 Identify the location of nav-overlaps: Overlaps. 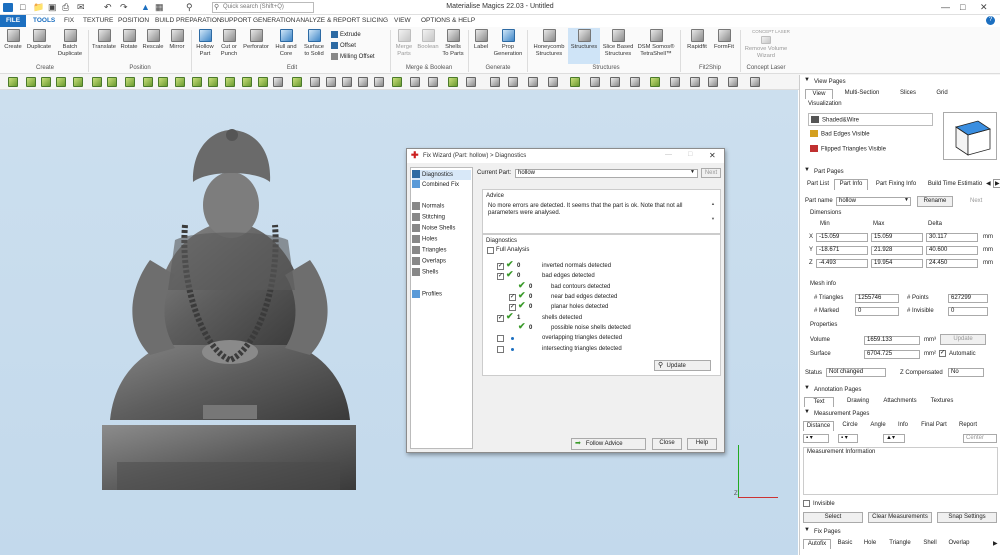
(429, 261).